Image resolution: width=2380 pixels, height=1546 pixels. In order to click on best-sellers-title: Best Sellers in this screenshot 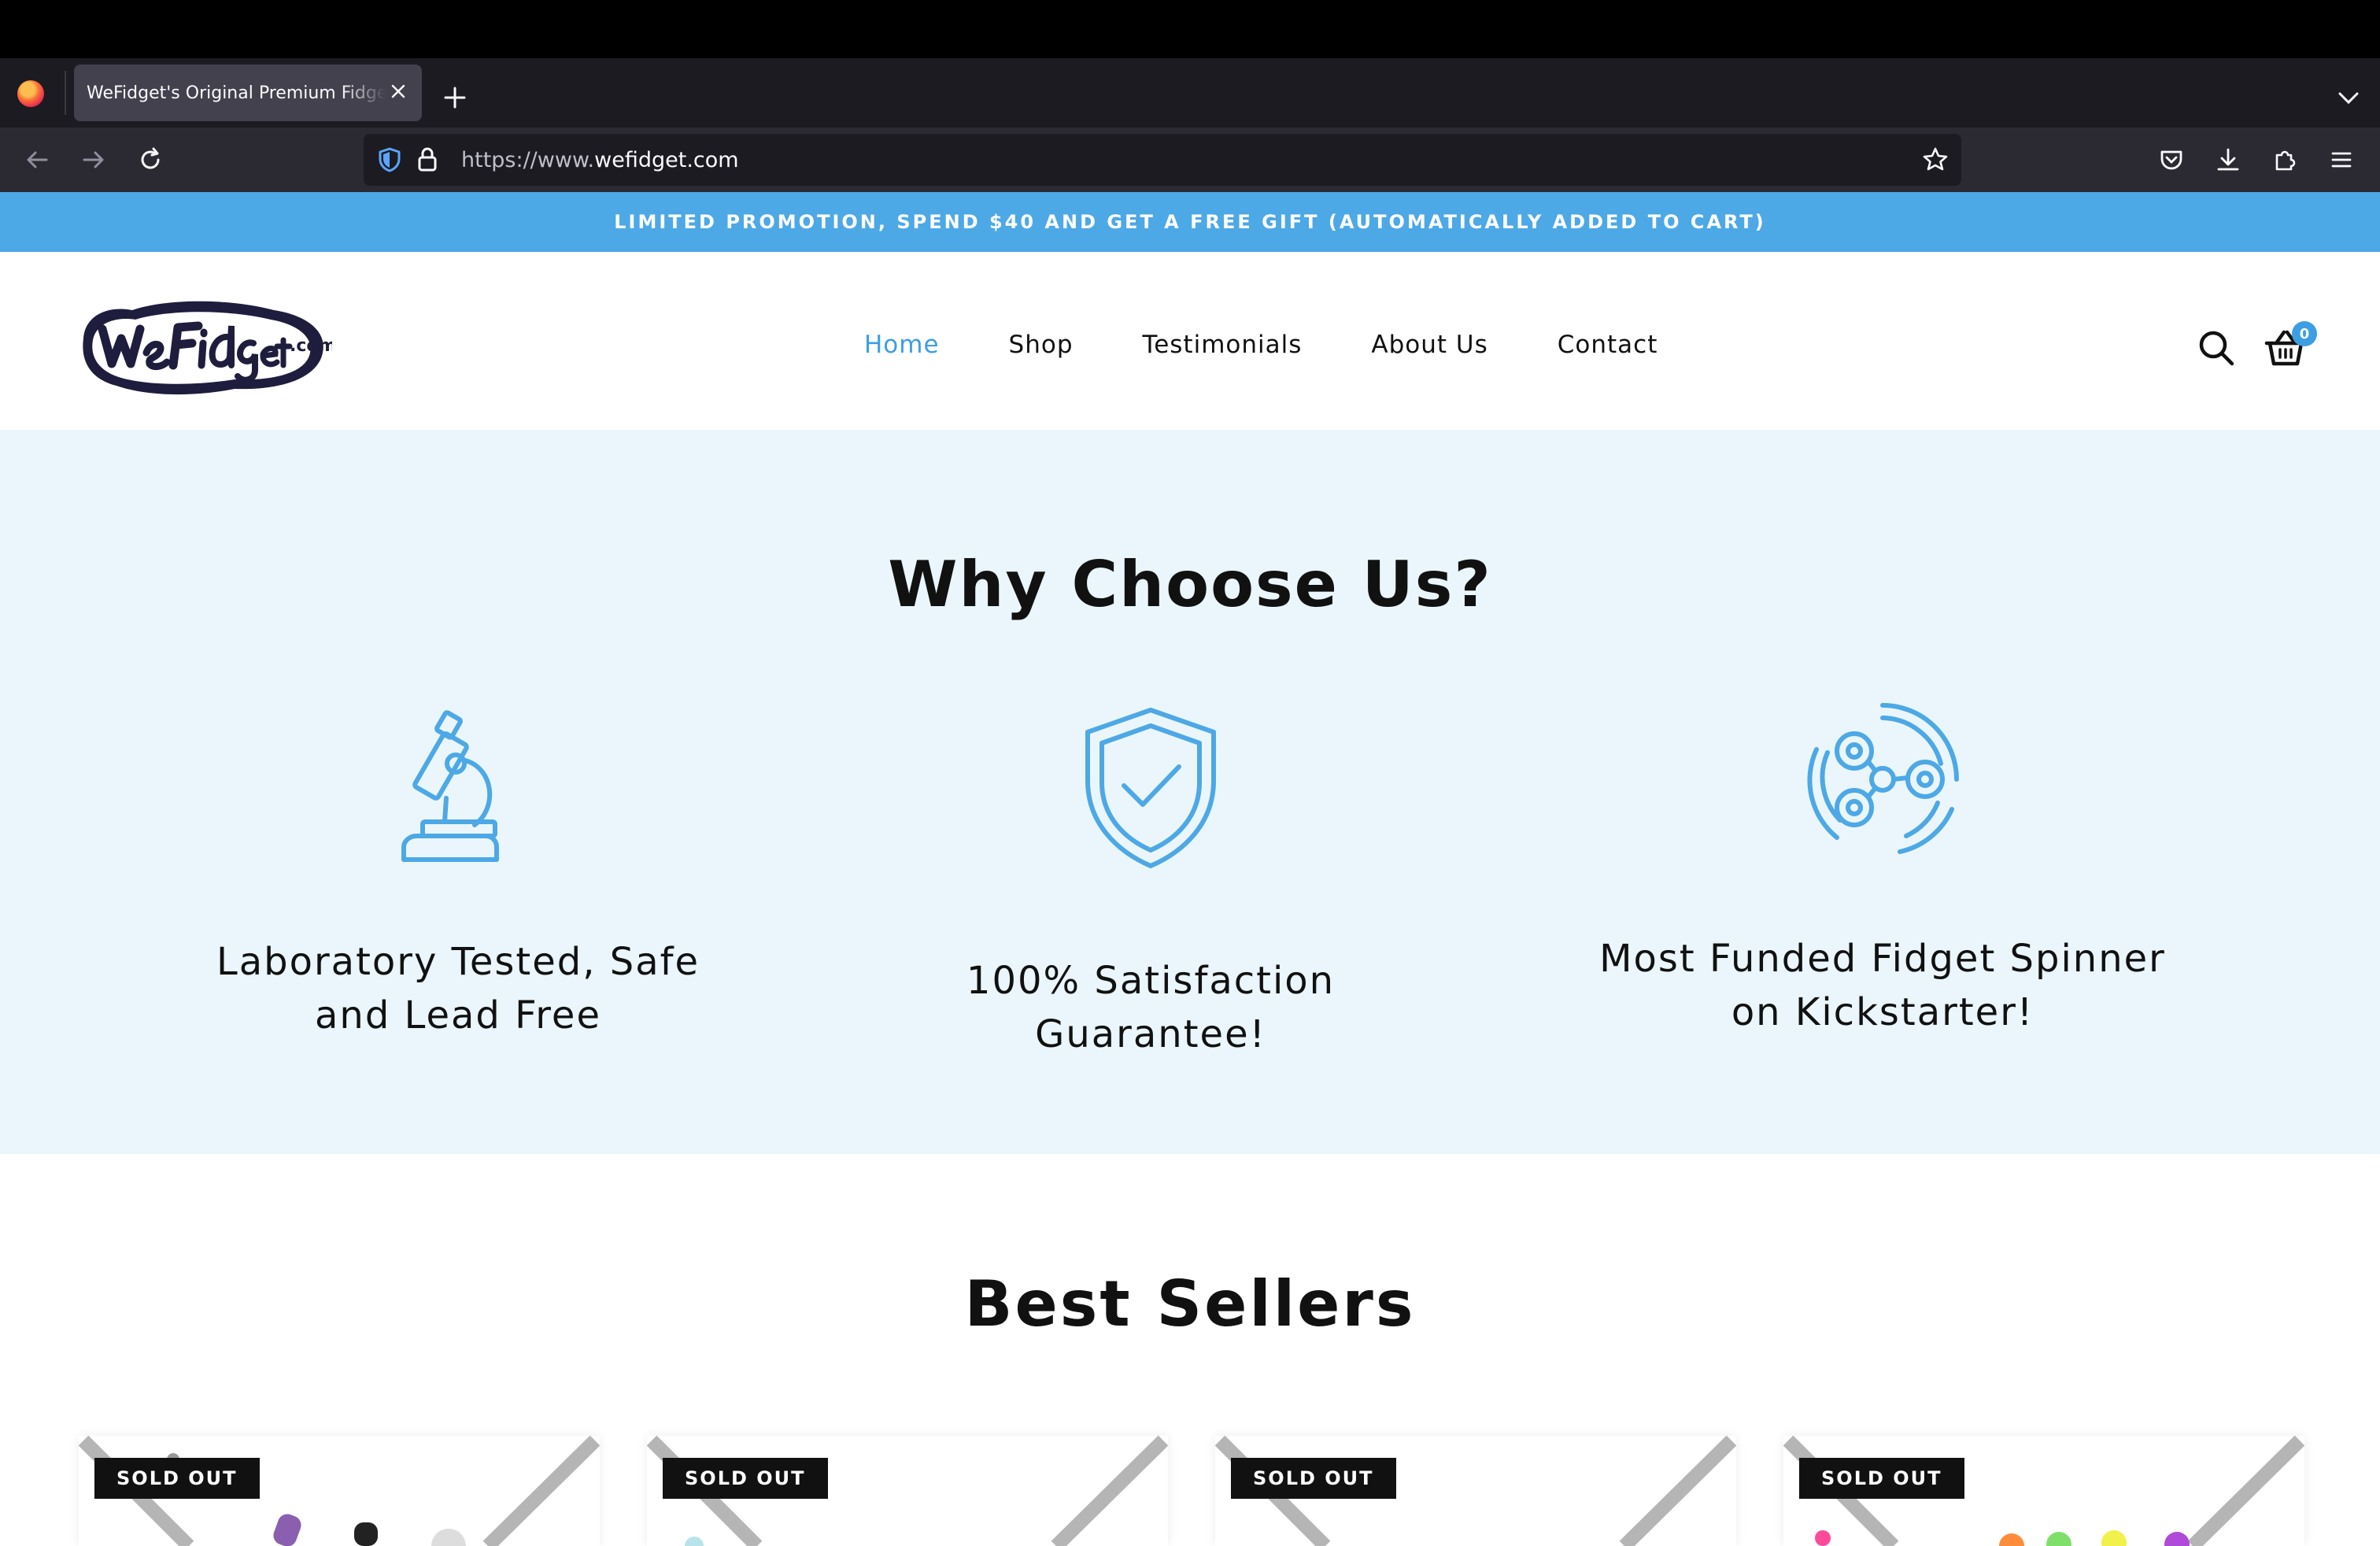, I will do `click(1190, 1304)`.